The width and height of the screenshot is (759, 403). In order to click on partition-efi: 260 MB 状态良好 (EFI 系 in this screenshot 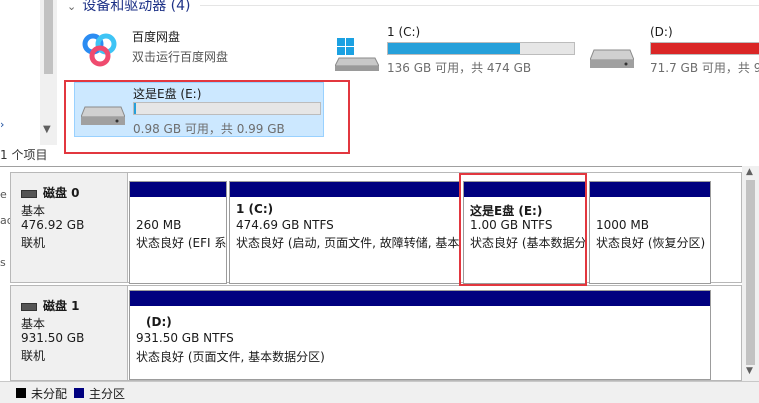, I will do `click(178, 232)`.